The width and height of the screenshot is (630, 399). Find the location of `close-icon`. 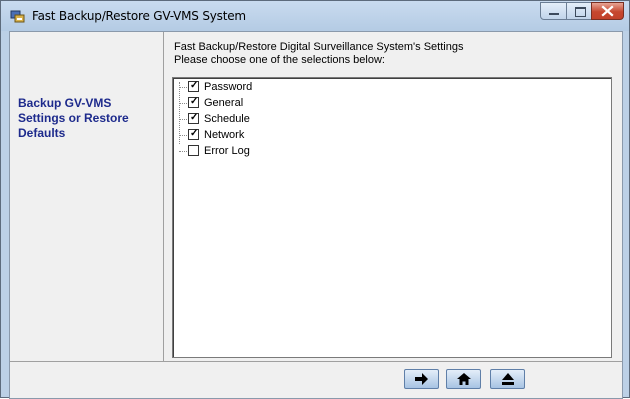

close-icon is located at coordinates (607, 11).